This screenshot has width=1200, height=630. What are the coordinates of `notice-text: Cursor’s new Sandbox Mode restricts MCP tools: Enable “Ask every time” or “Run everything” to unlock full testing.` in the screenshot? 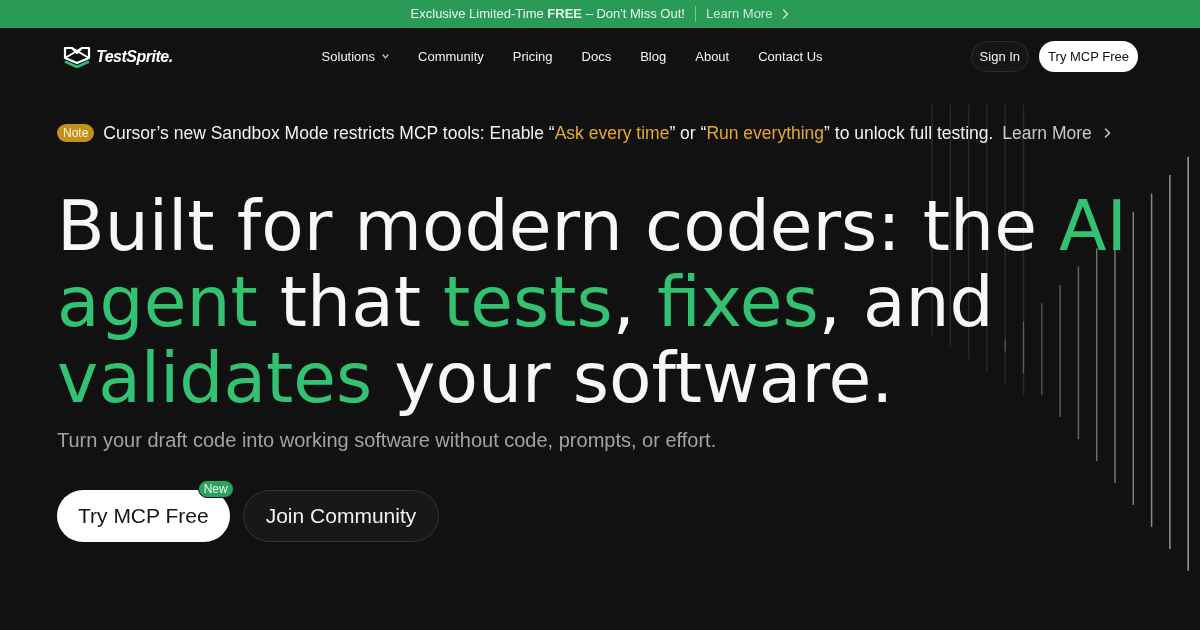 It's located at (548, 133).